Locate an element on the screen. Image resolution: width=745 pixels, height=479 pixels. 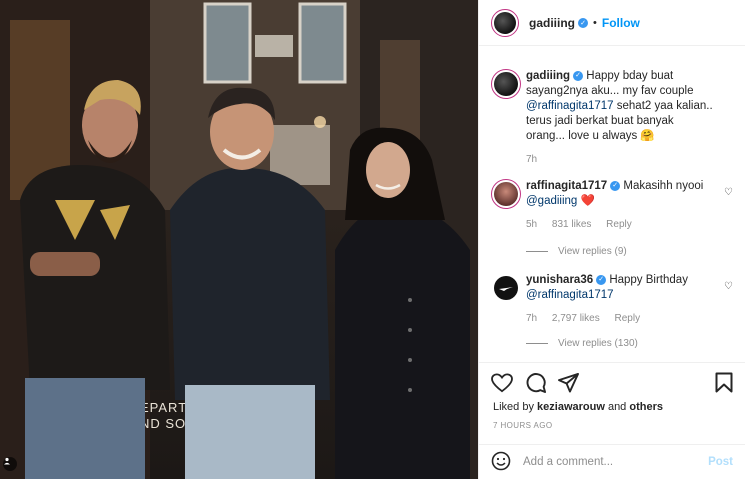
liked-by-user: keziawarouw is located at coordinates (571, 407).